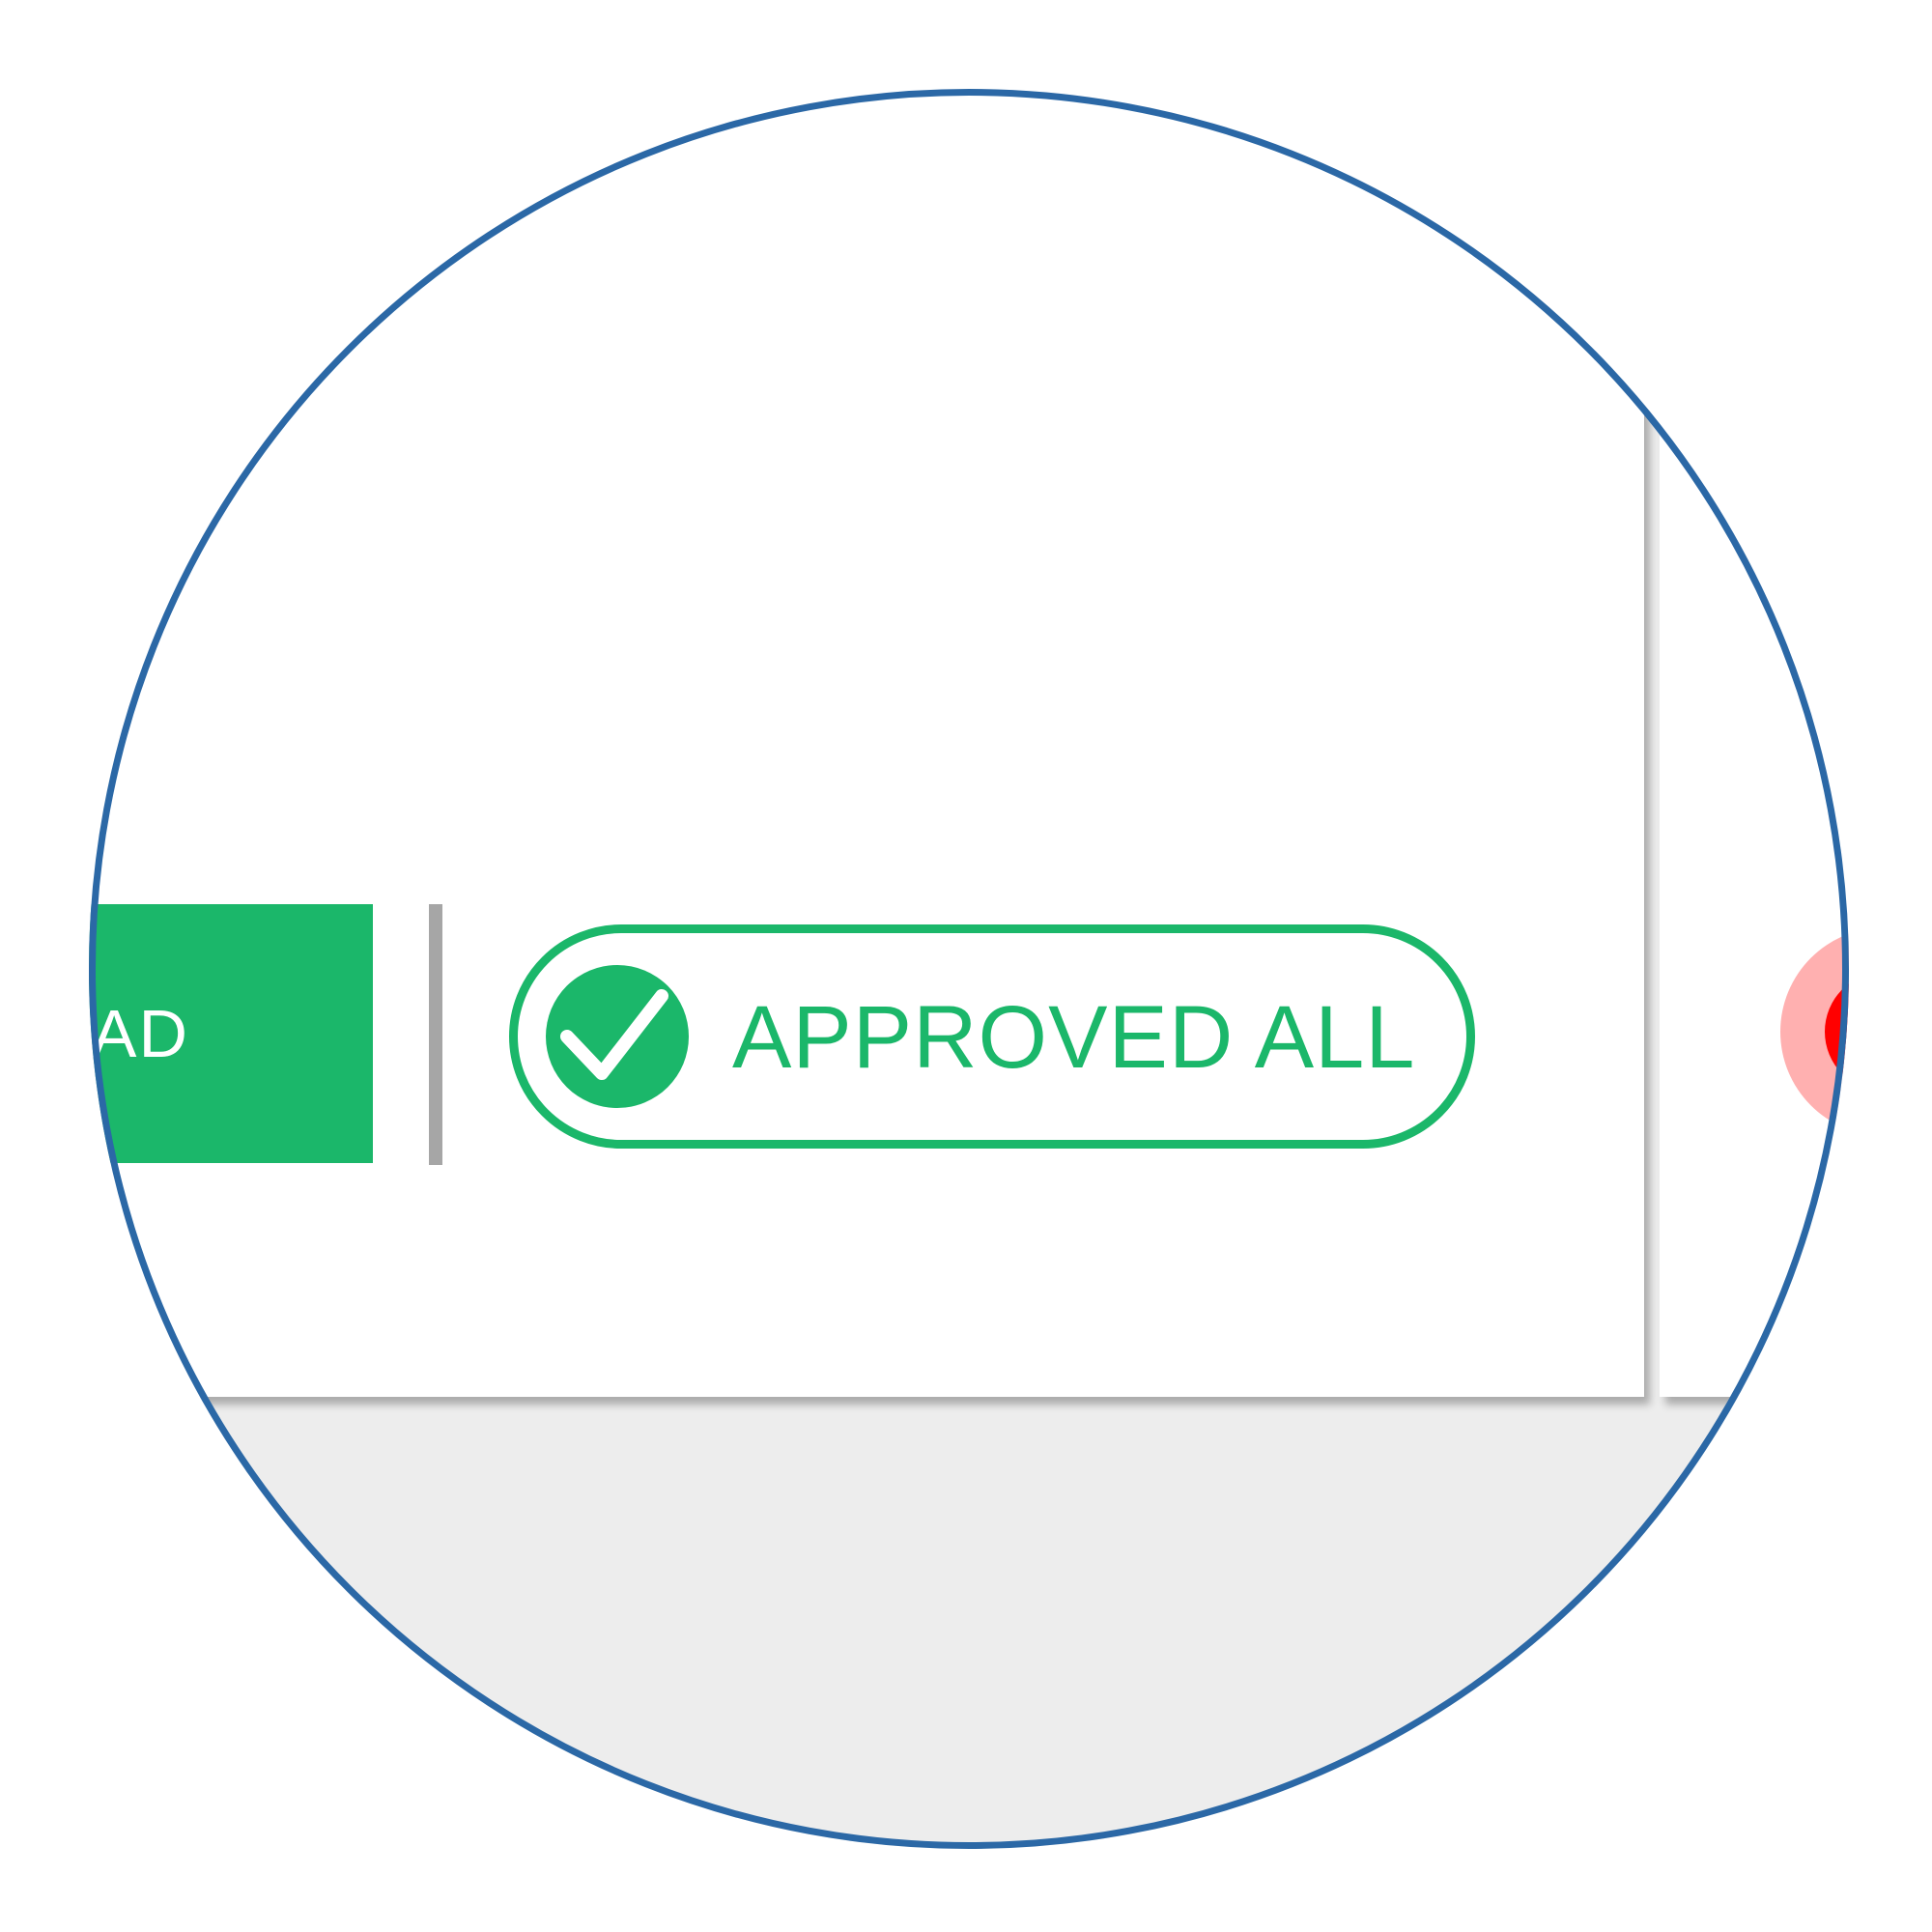 This screenshot has height=1932, width=1932. Describe the element at coordinates (231, 1033) in the screenshot. I see `download-button: DOWNLOAD` at that location.